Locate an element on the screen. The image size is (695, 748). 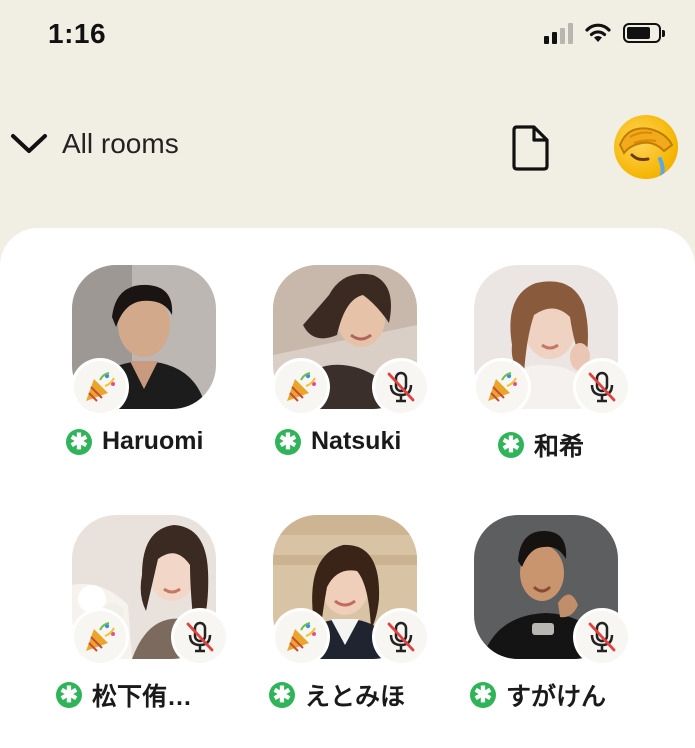
speaker-name-row: ✱ えとみほ is located at coordinates (337, 695).